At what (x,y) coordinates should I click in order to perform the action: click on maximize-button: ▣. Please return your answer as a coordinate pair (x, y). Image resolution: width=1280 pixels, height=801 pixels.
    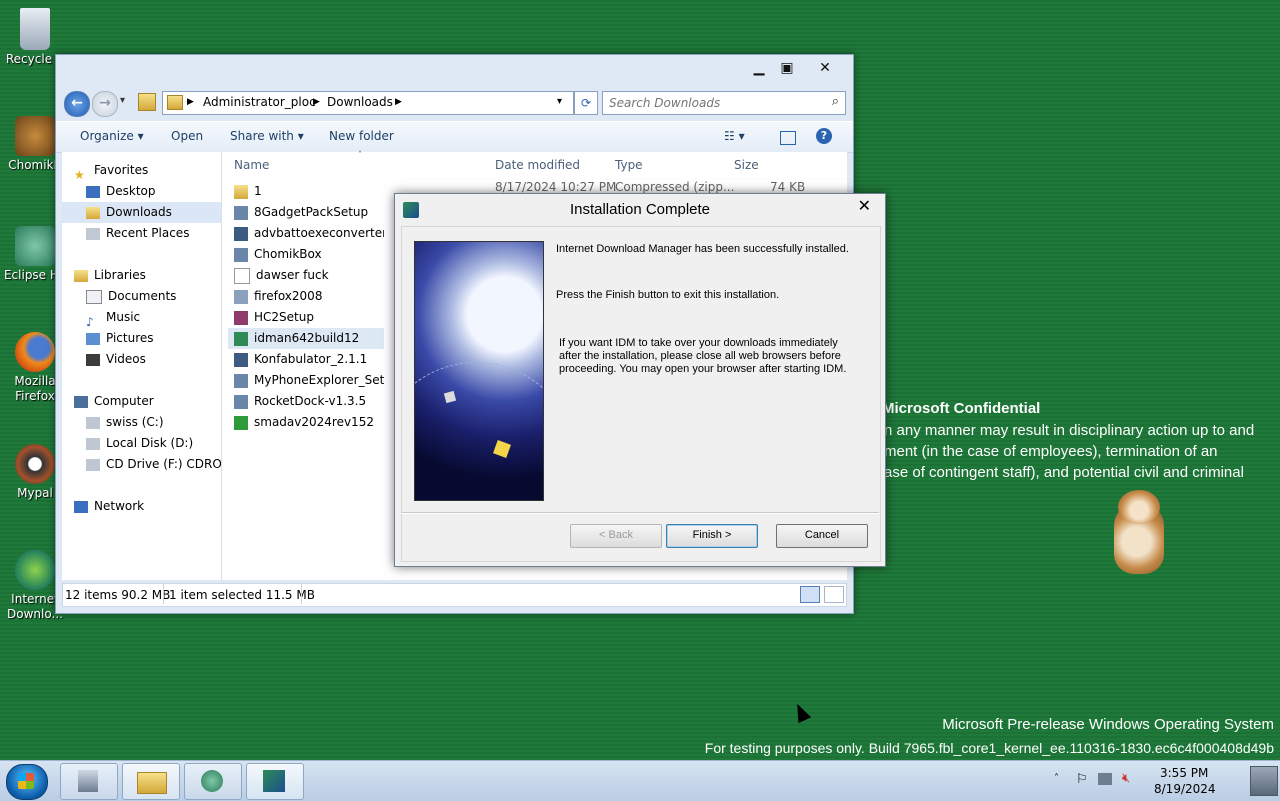
    Looking at the image, I should click on (787, 68).